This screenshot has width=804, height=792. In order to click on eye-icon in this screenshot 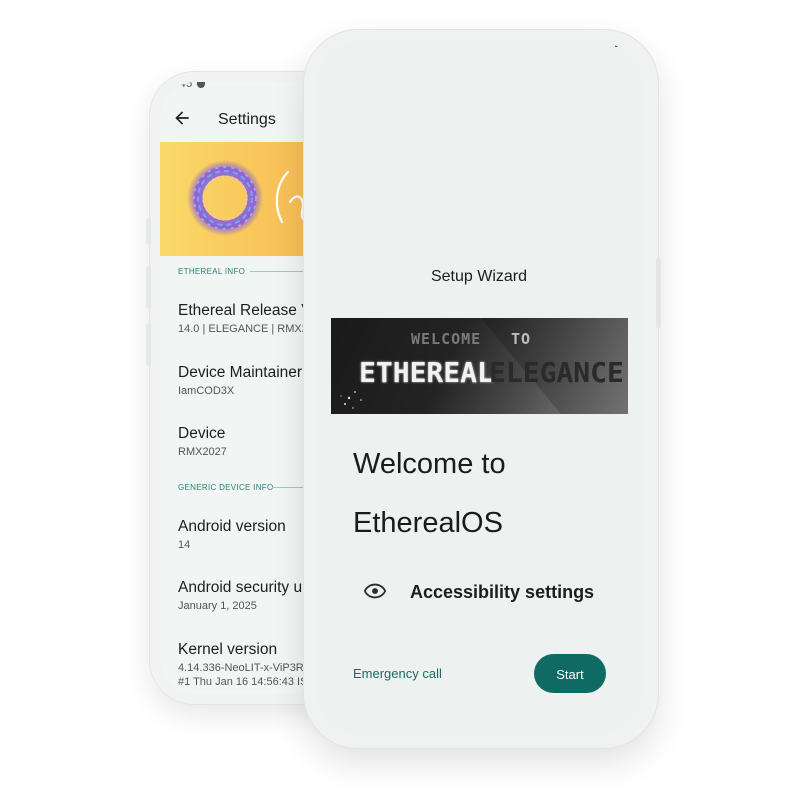, I will do `click(375, 591)`.